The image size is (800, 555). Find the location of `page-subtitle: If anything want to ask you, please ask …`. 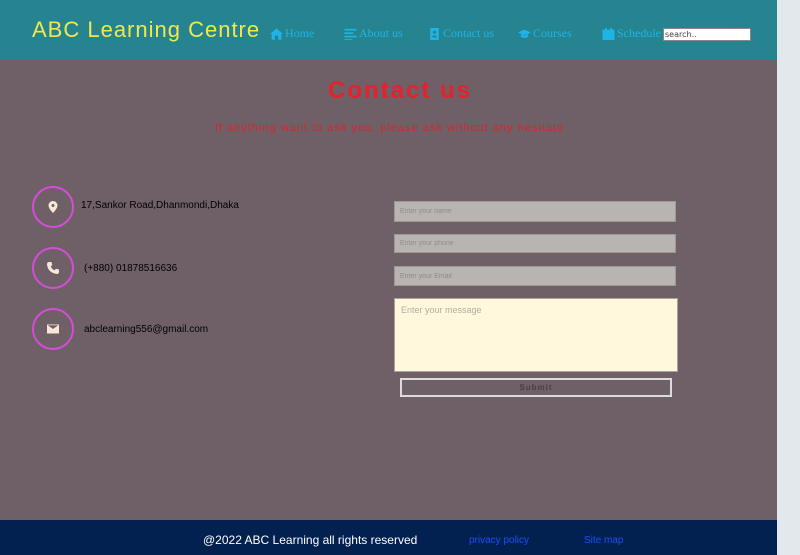

page-subtitle: If anything want to ask you, please ask … is located at coordinates (389, 128).